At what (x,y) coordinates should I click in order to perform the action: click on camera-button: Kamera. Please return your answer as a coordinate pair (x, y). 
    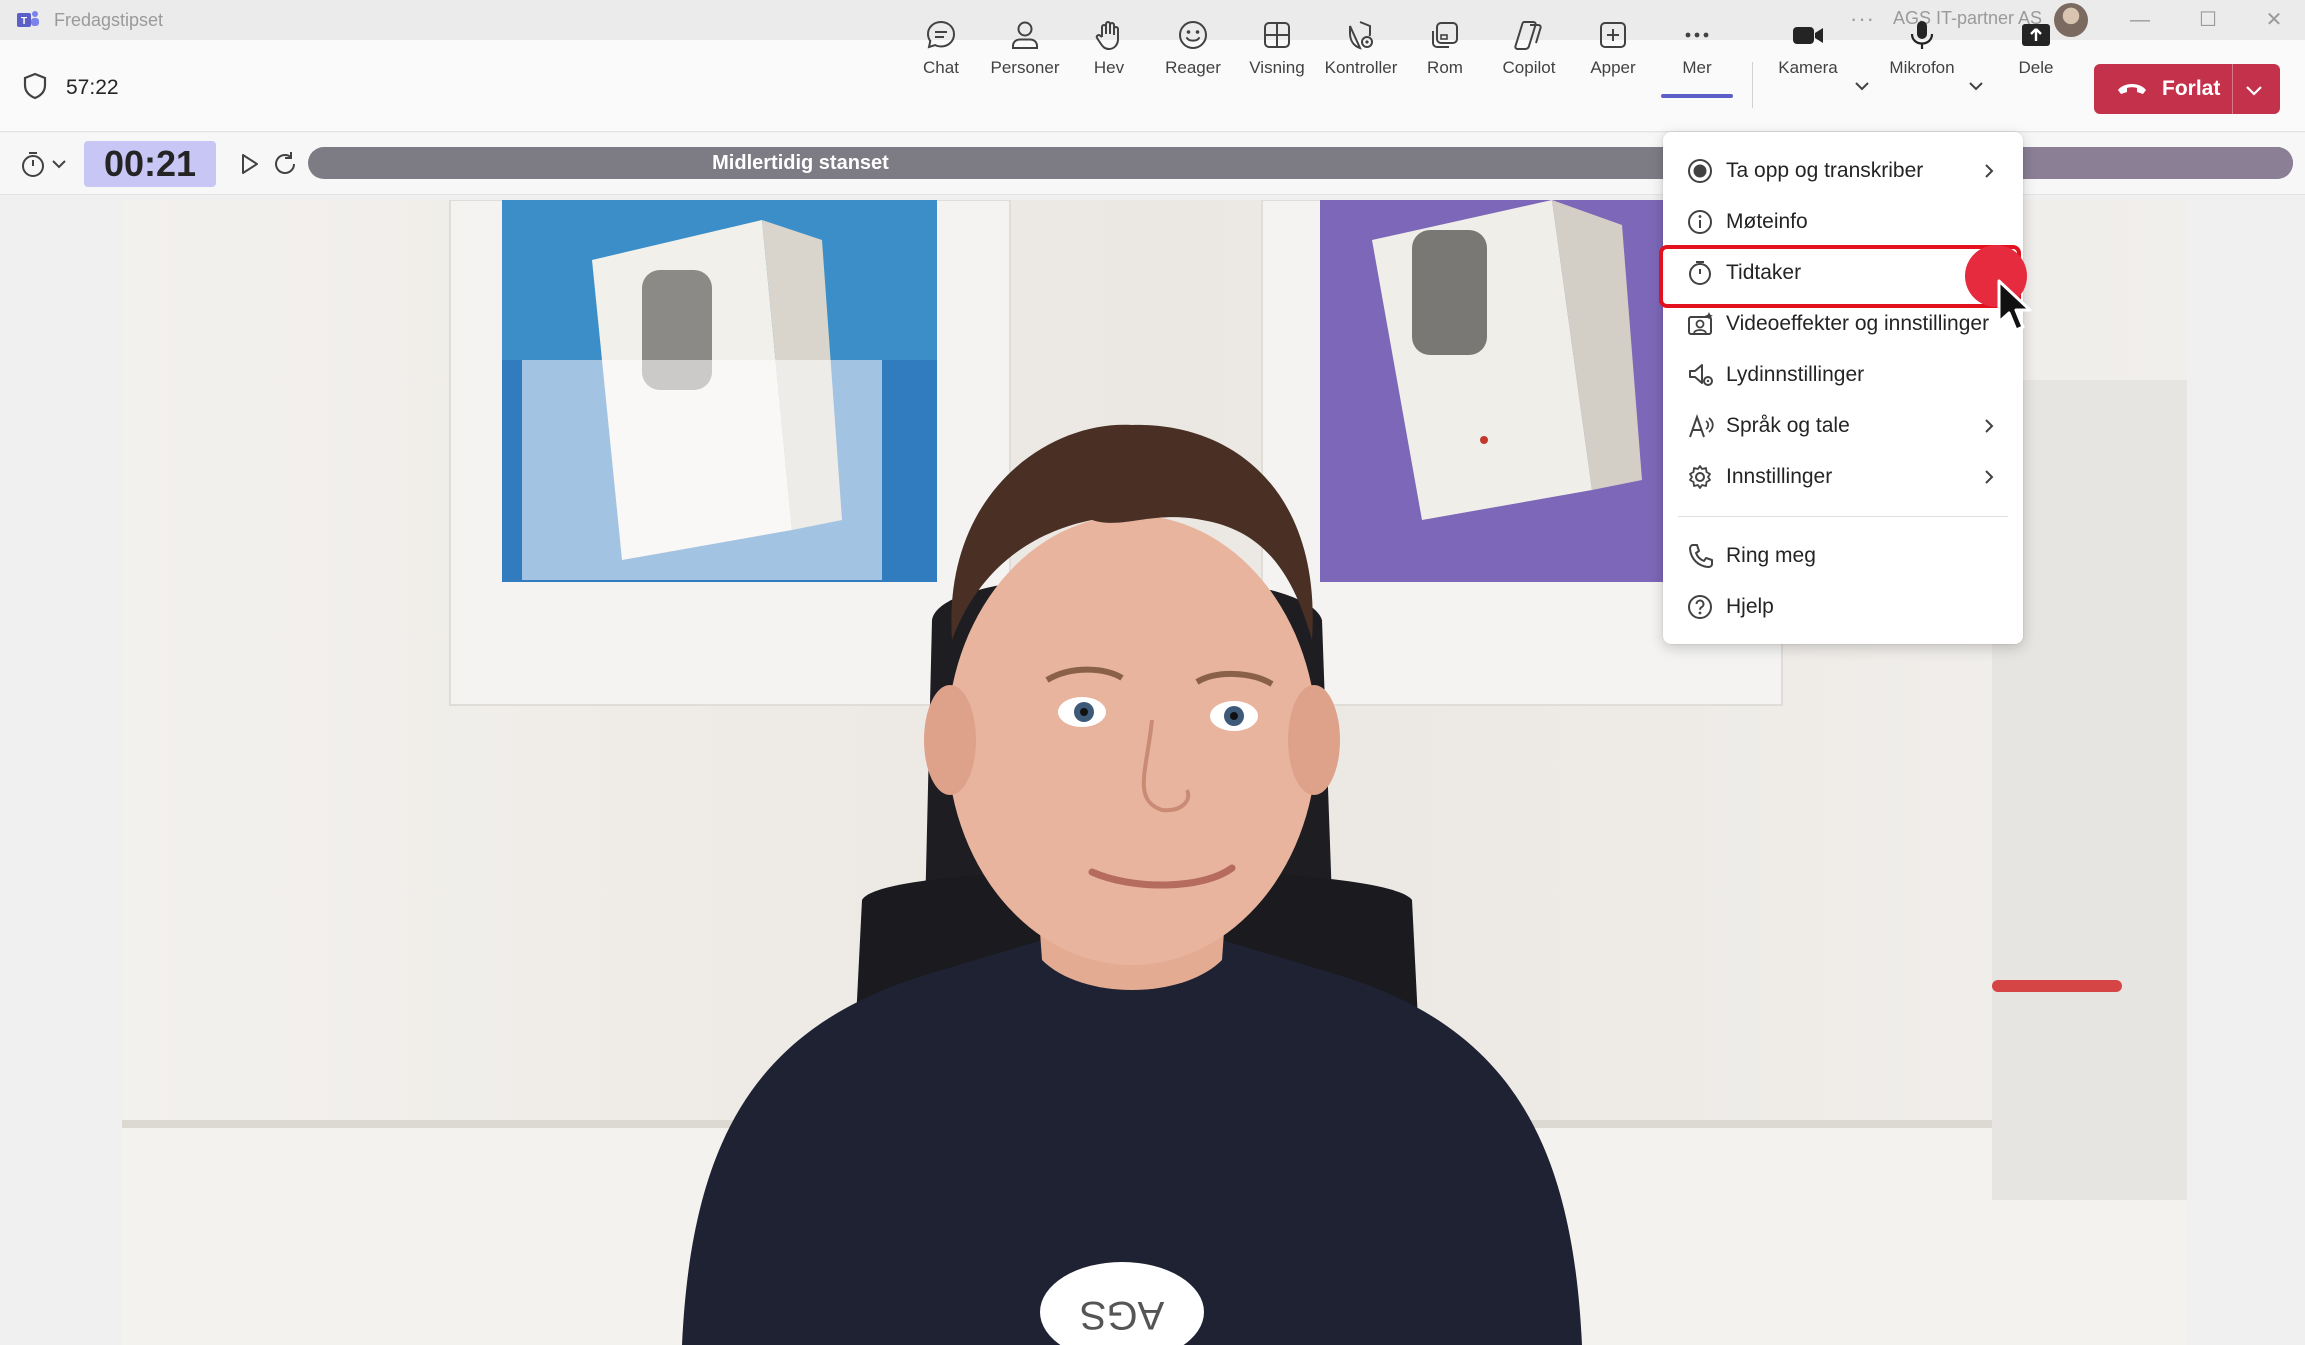
    Looking at the image, I should click on (1808, 51).